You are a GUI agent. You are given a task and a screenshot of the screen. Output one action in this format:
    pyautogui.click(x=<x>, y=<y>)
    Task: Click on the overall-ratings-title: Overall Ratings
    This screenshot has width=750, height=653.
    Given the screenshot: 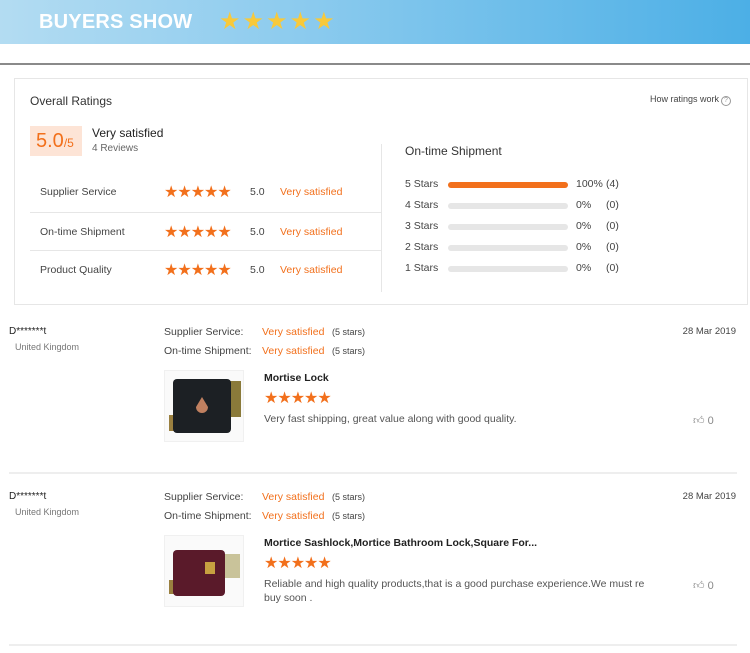 What is the action you would take?
    pyautogui.click(x=71, y=101)
    